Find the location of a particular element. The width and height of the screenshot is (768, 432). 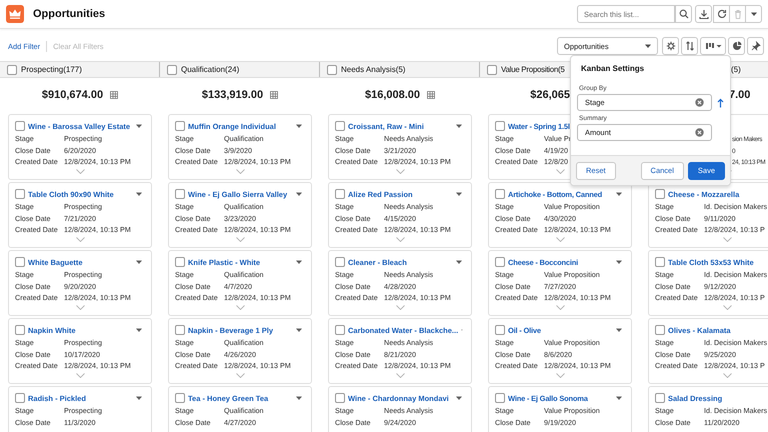

column-header: Needs Analysis(5) is located at coordinates (400, 69).